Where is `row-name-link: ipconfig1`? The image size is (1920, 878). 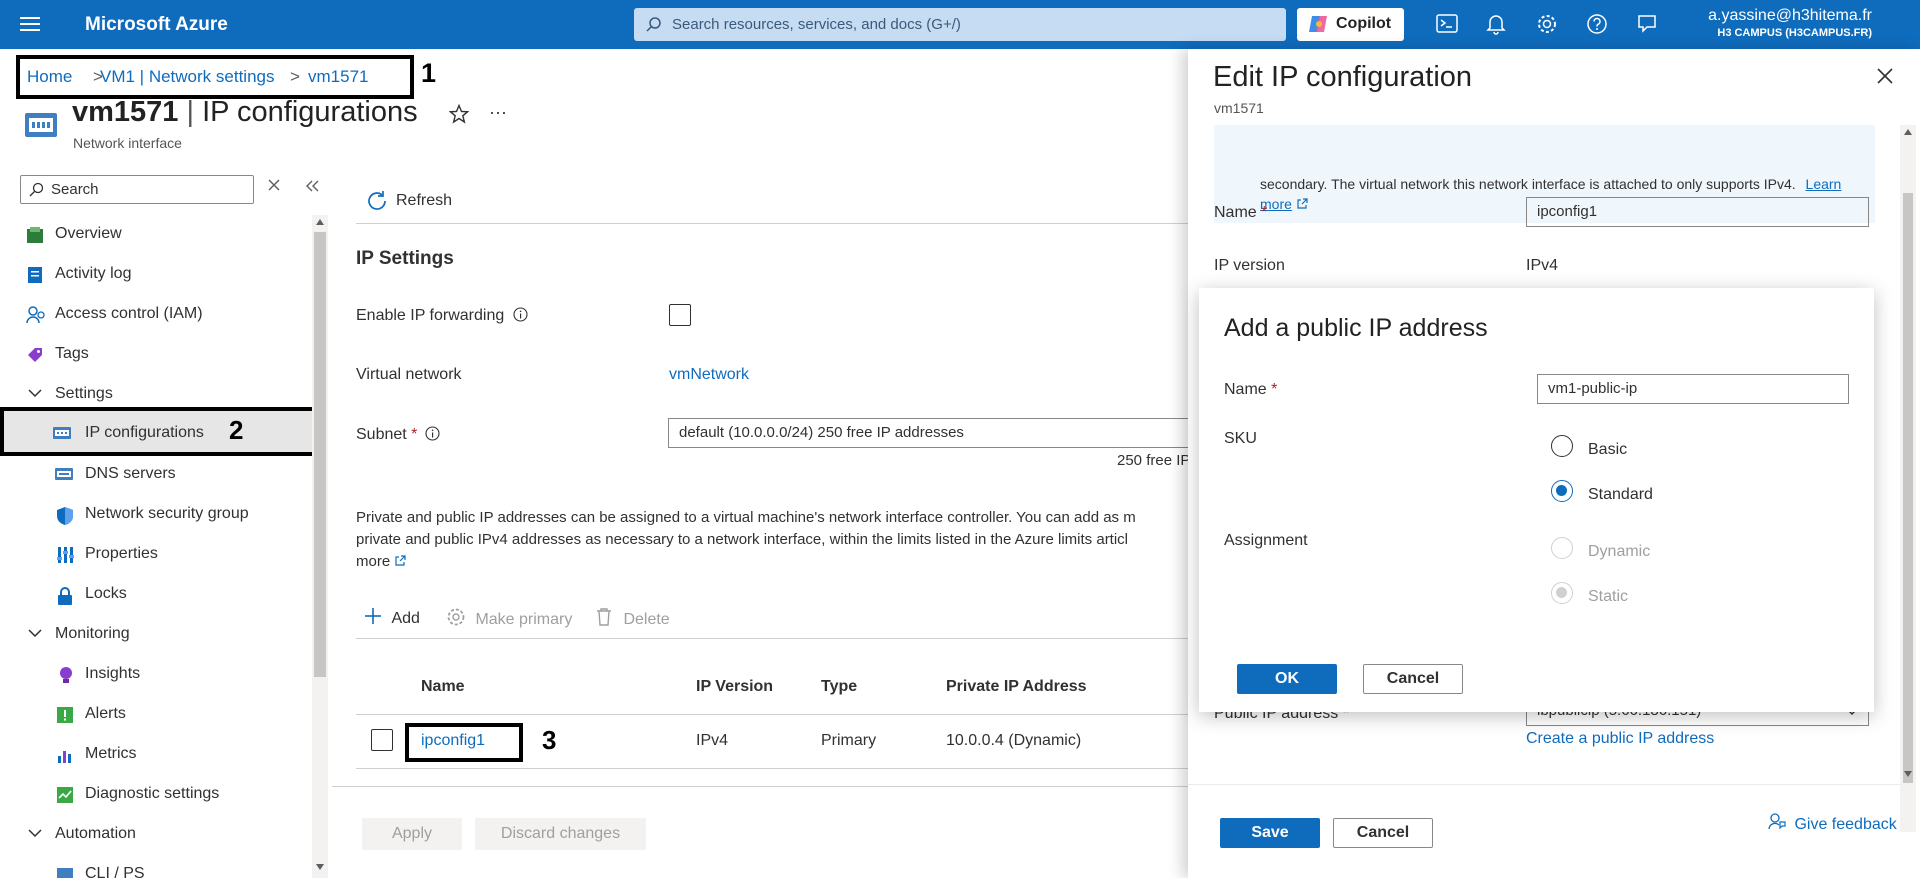
row-name-link: ipconfig1 is located at coordinates (453, 741).